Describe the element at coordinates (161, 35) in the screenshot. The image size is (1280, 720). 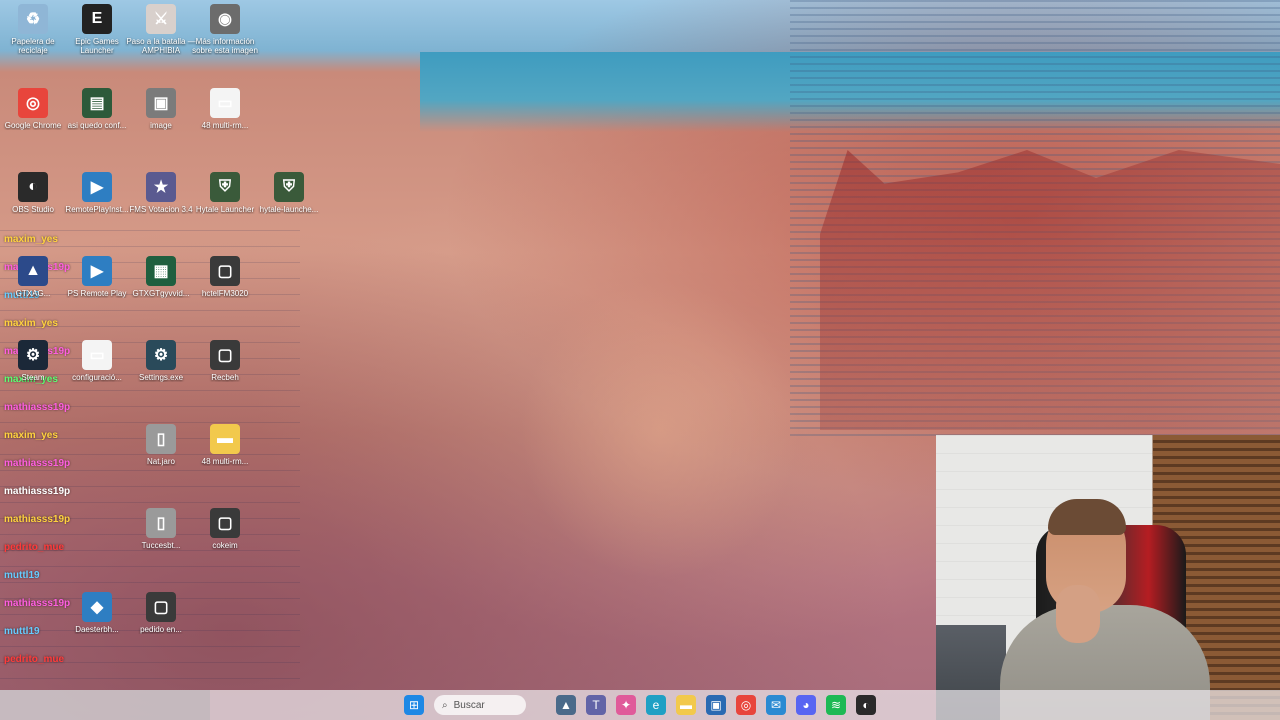
I see `desktop-icon: ⚔ Paso a la batalla — AMPHIBIA` at that location.